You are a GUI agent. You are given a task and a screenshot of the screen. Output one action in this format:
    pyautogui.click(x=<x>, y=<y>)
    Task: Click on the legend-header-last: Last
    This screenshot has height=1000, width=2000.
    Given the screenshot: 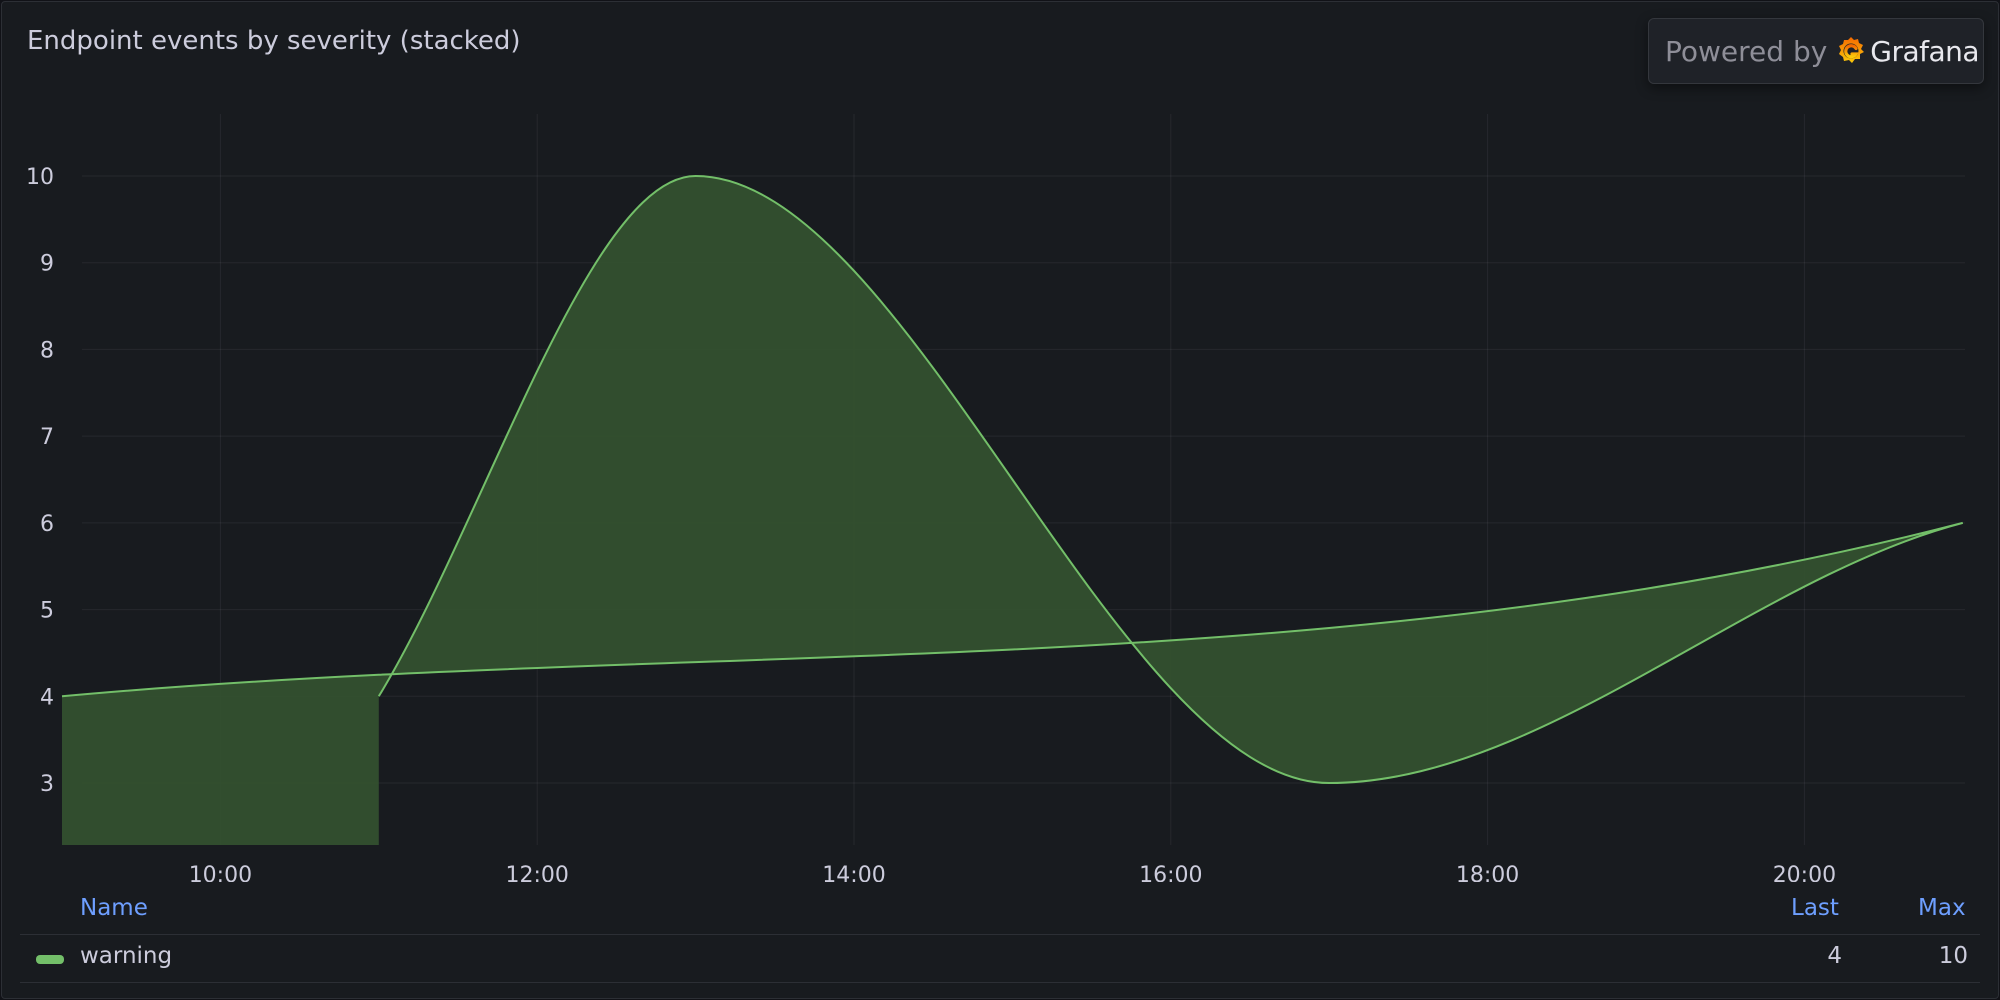 What is the action you would take?
    pyautogui.click(x=1815, y=908)
    